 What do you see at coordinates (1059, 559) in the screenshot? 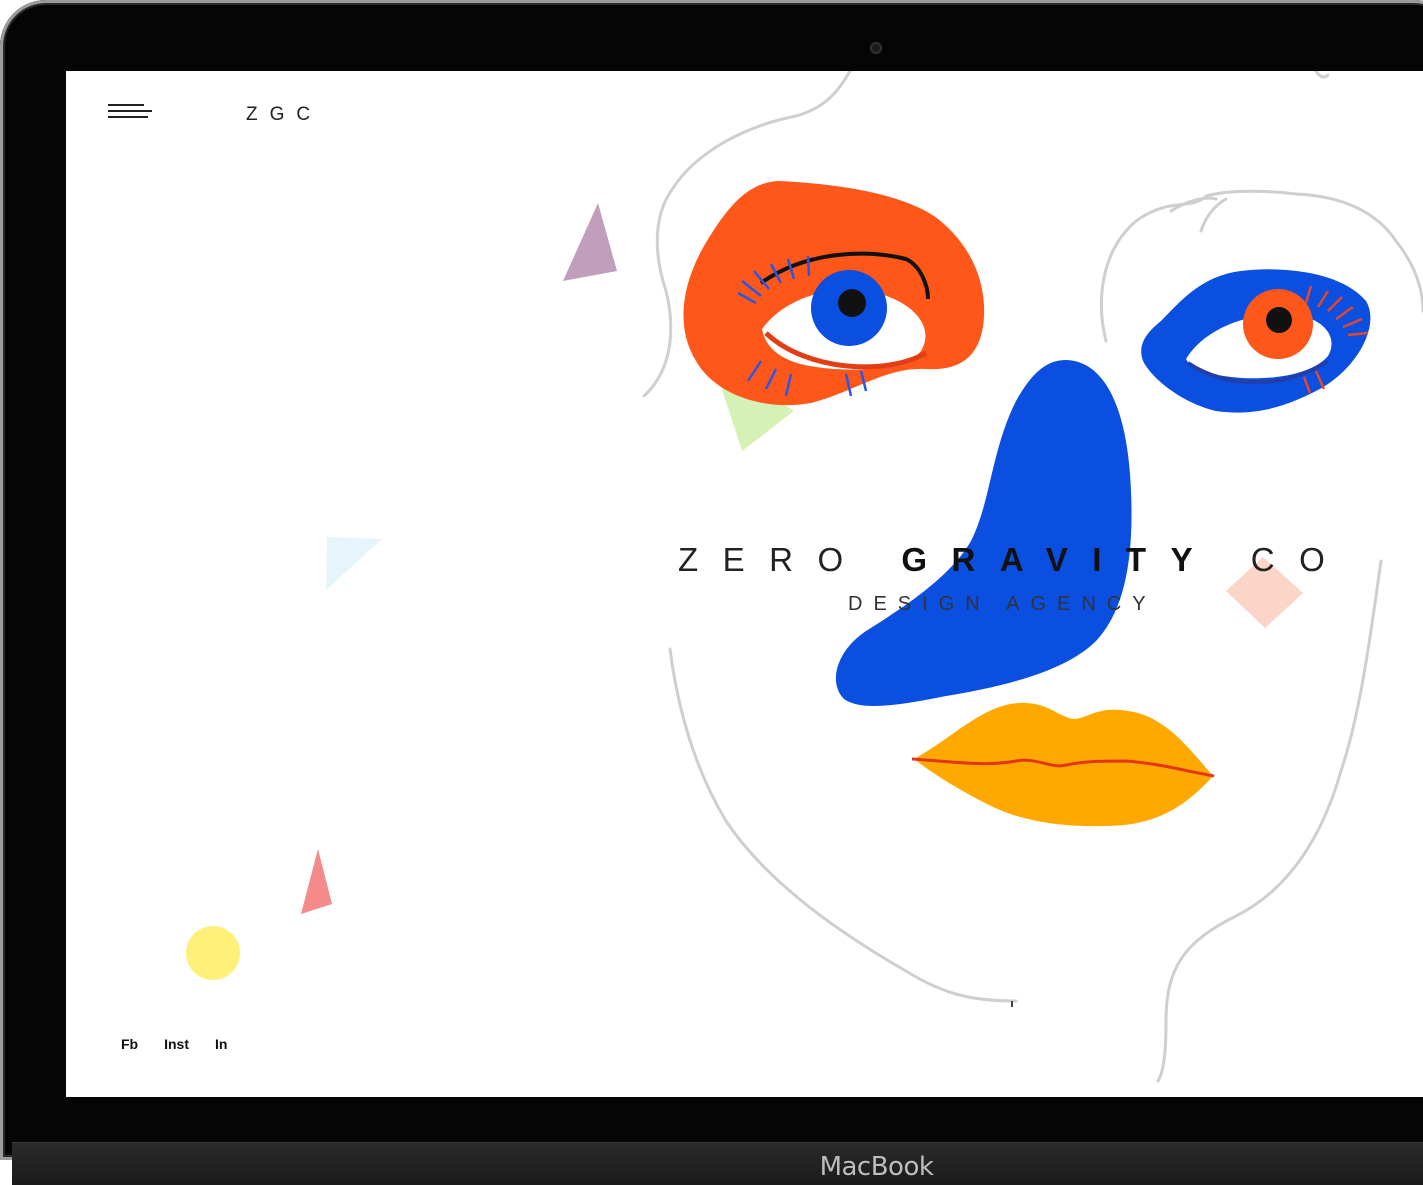
I see `hero-title-gravity: GRAVITY` at bounding box center [1059, 559].